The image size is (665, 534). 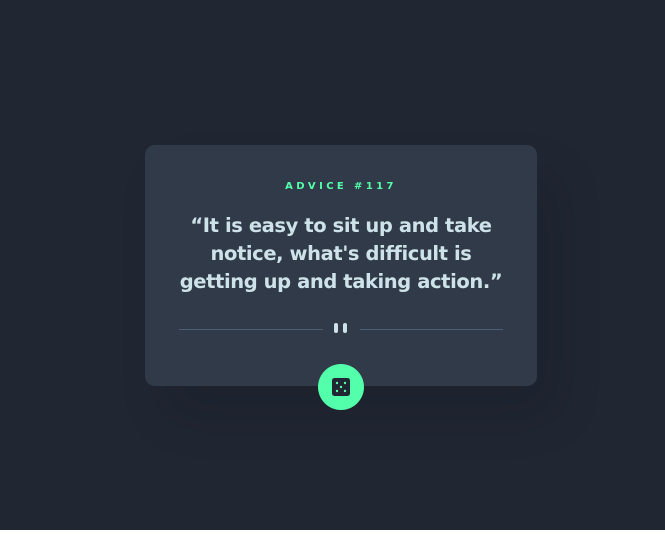 I want to click on pattern-divider, so click(x=341, y=329).